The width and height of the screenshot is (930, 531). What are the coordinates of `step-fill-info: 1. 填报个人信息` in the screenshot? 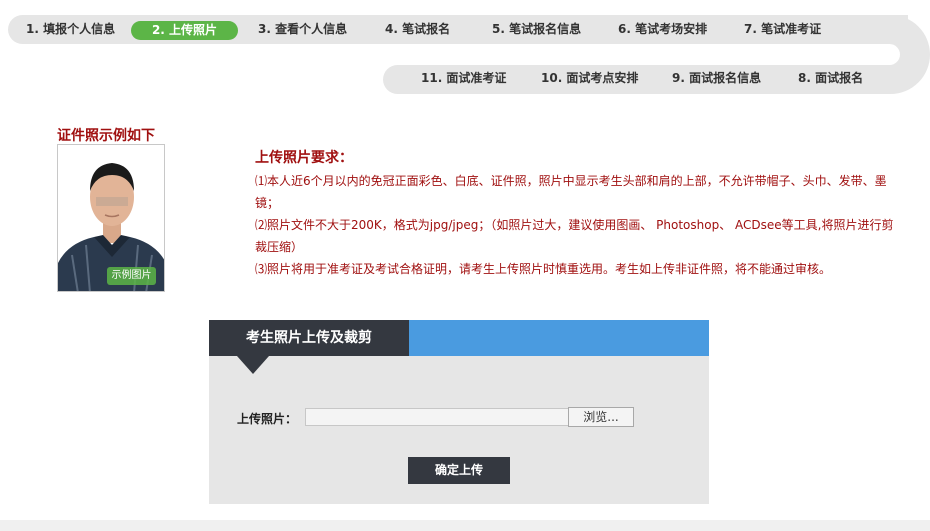 It's located at (70, 29).